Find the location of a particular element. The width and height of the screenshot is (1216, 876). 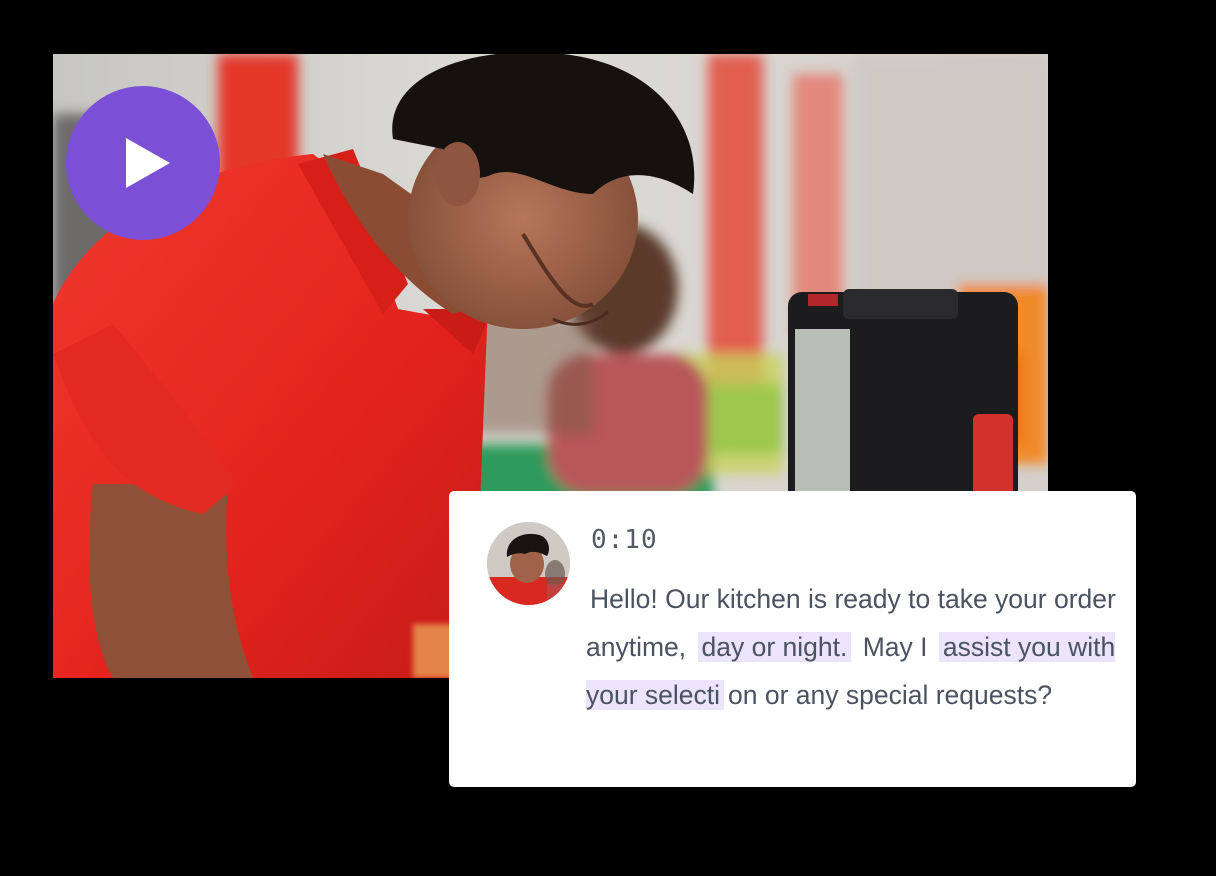

avatar-image is located at coordinates (528, 563).